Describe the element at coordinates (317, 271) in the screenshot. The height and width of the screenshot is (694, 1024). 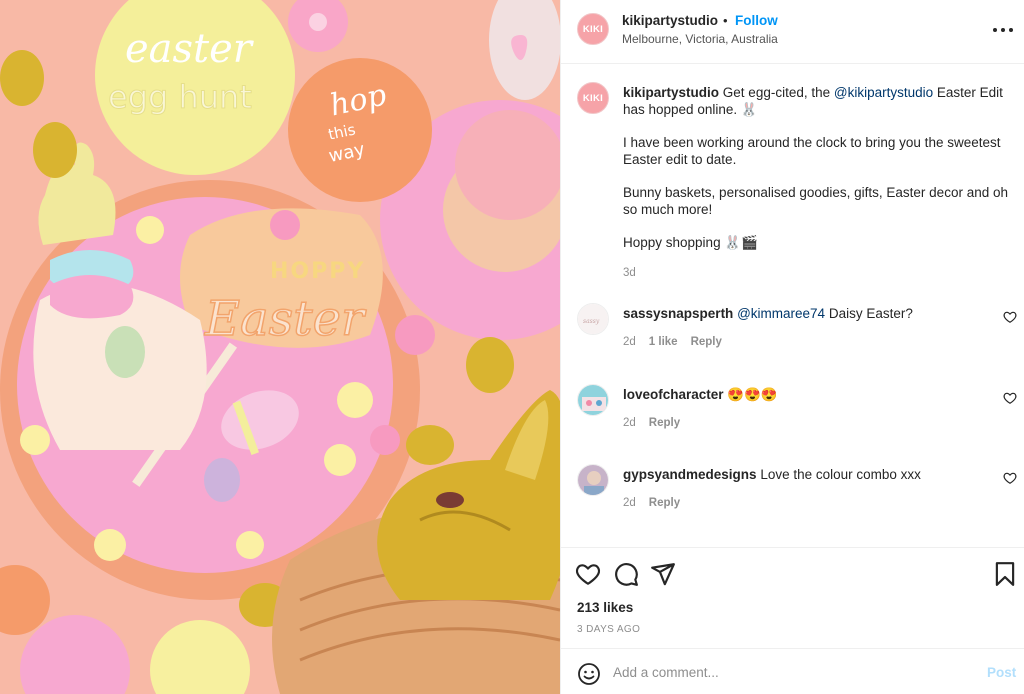
I see `svg-text: HOPPY` at that location.